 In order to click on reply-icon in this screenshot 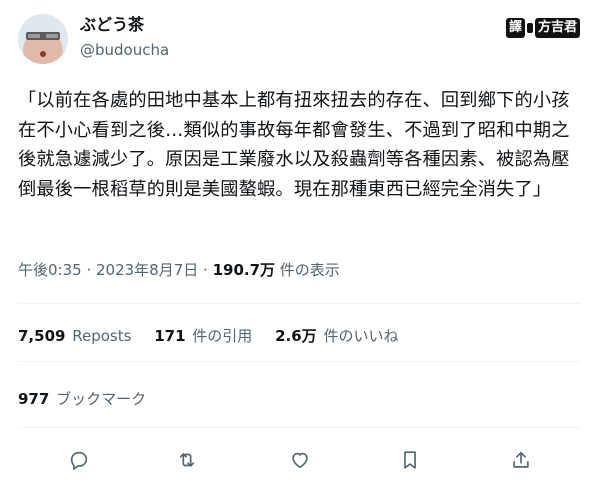, I will do `click(79, 460)`.